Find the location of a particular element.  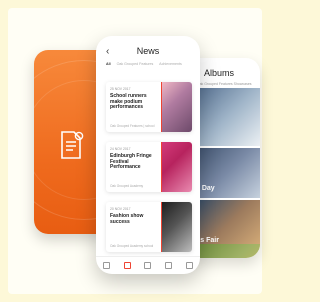

page-title: News is located at coordinates (148, 51).